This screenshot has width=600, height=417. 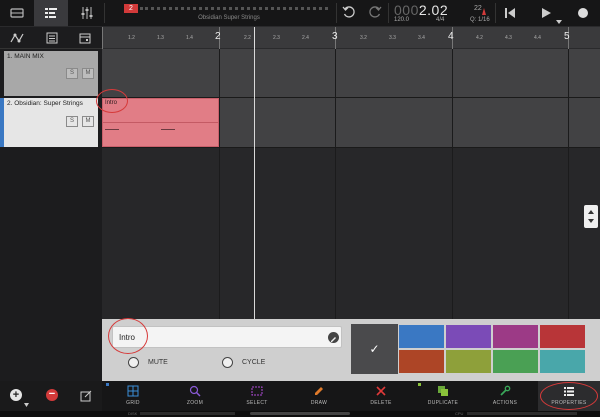 I want to click on color-swatch-olive, so click(x=468, y=361).